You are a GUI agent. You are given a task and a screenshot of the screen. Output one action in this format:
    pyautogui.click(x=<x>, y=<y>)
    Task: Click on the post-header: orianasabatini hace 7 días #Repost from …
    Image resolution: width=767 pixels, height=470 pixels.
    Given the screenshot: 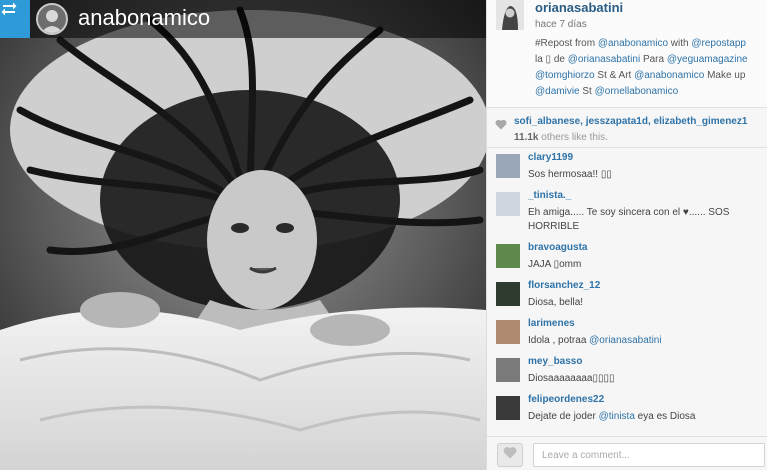 What is the action you would take?
    pyautogui.click(x=627, y=54)
    